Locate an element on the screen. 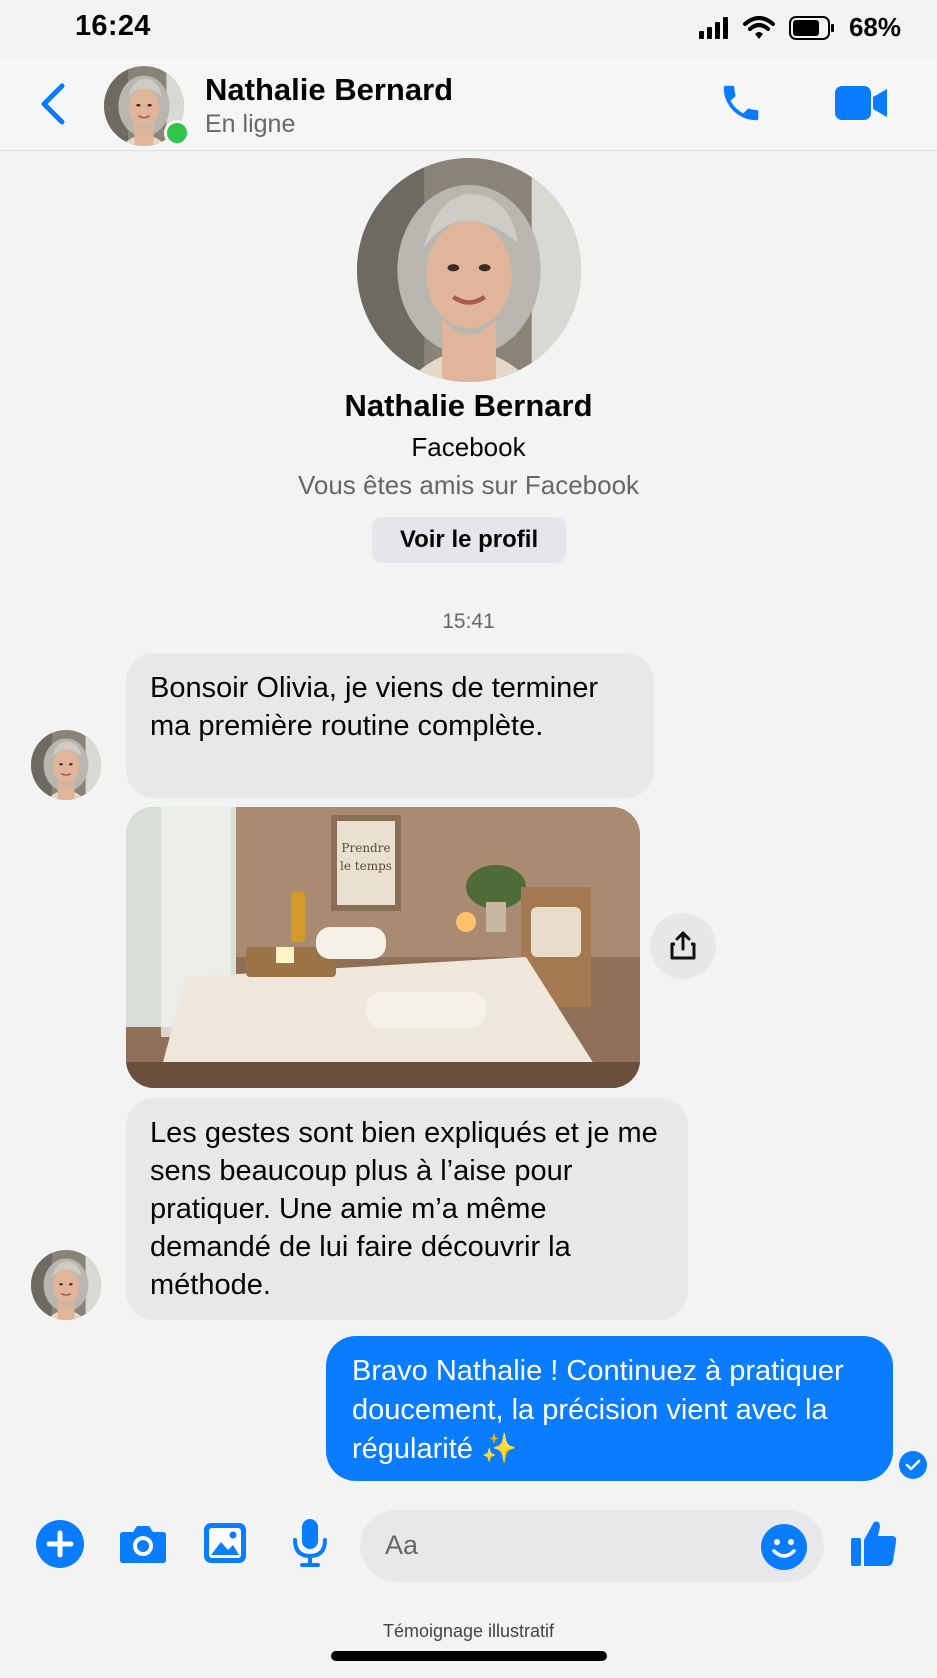  message-input-placeholder: Aa is located at coordinates (402, 1545).